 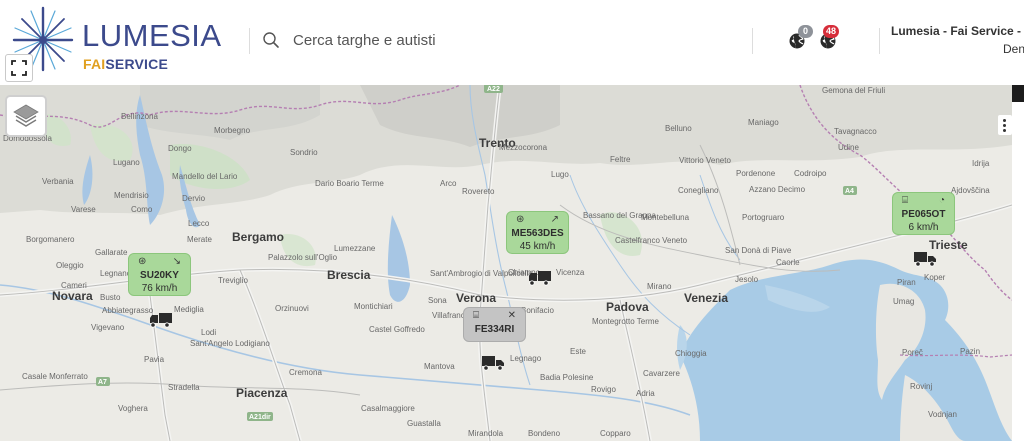 What do you see at coordinates (763, 122) in the screenshot?
I see `map-label: Maniago` at bounding box center [763, 122].